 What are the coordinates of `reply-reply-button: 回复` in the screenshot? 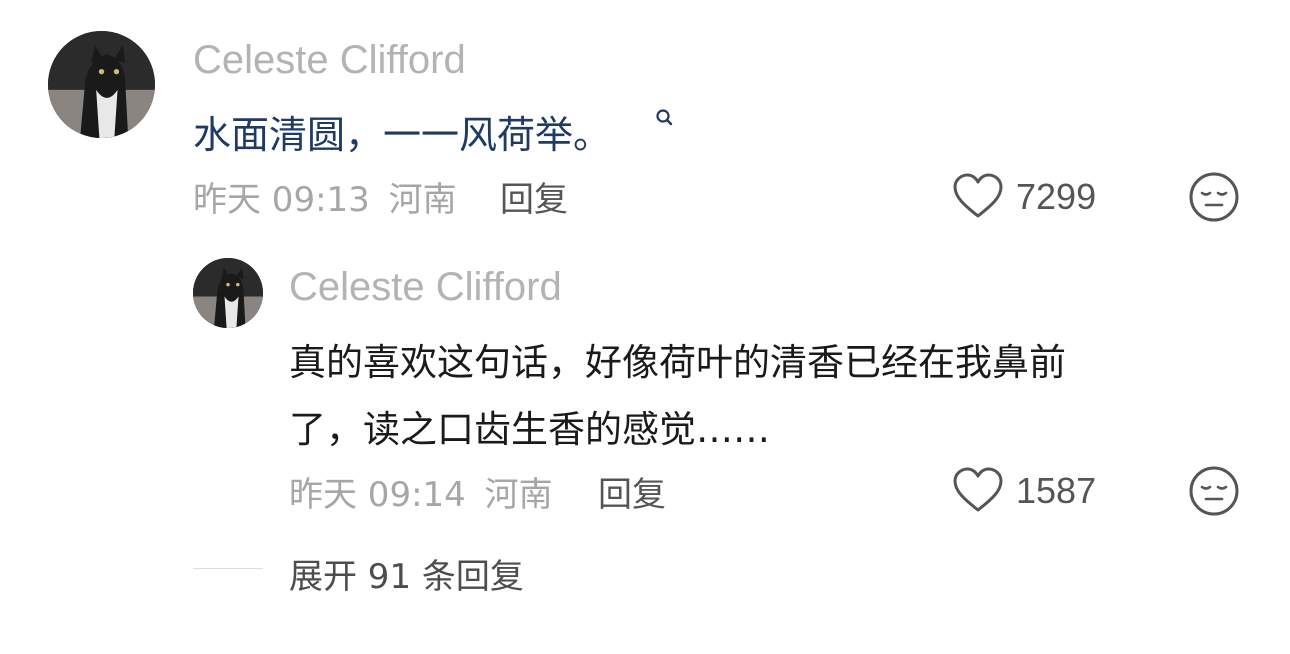 It's located at (632, 491).